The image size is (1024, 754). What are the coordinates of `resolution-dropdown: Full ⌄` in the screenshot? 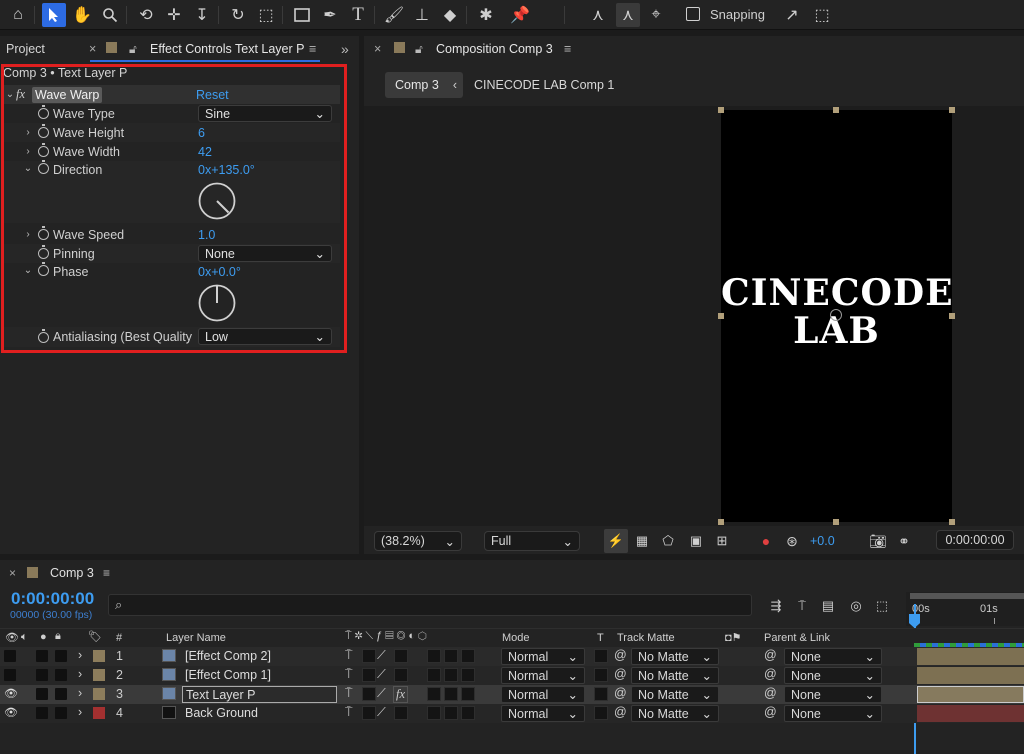 It's located at (532, 541).